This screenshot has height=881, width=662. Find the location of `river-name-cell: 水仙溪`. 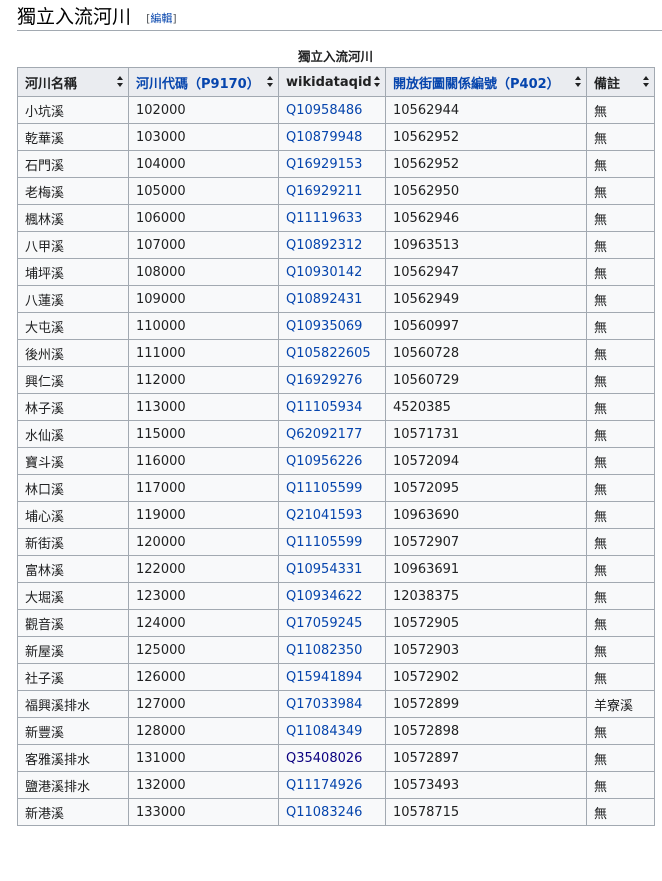

river-name-cell: 水仙溪 is located at coordinates (45, 436).